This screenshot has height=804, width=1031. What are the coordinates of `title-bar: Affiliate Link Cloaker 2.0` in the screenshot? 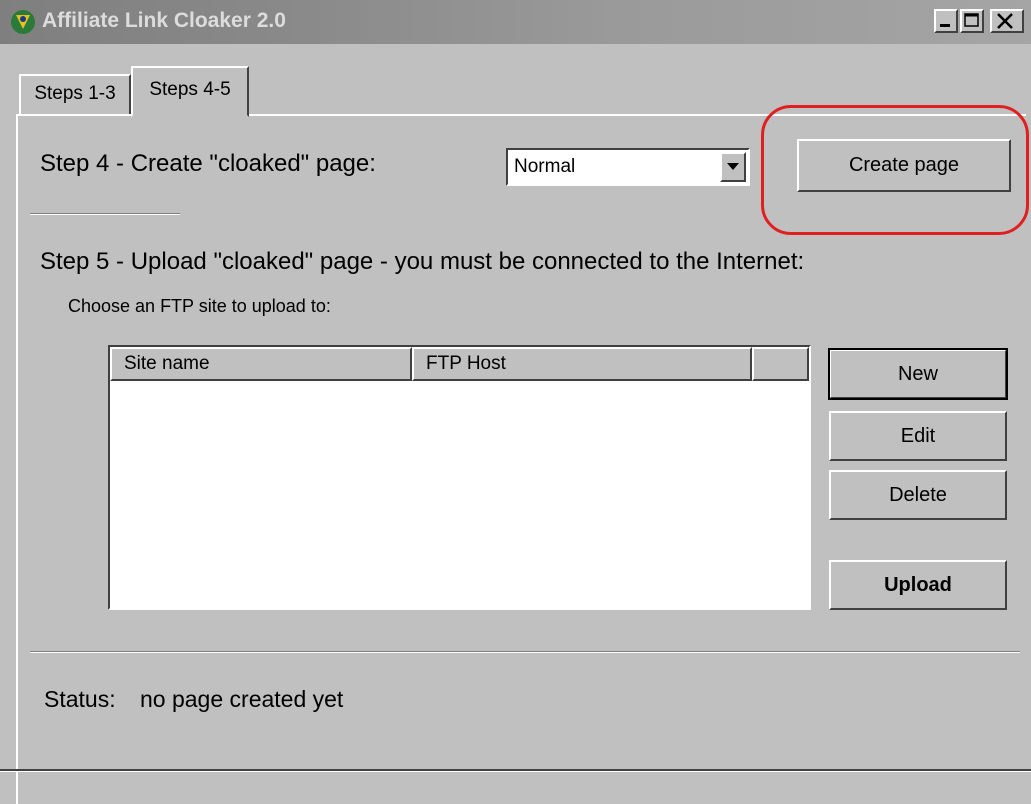 It's located at (515, 22).